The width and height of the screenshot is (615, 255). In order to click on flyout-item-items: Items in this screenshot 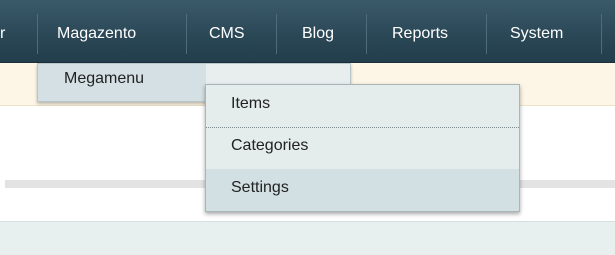, I will do `click(362, 106)`.